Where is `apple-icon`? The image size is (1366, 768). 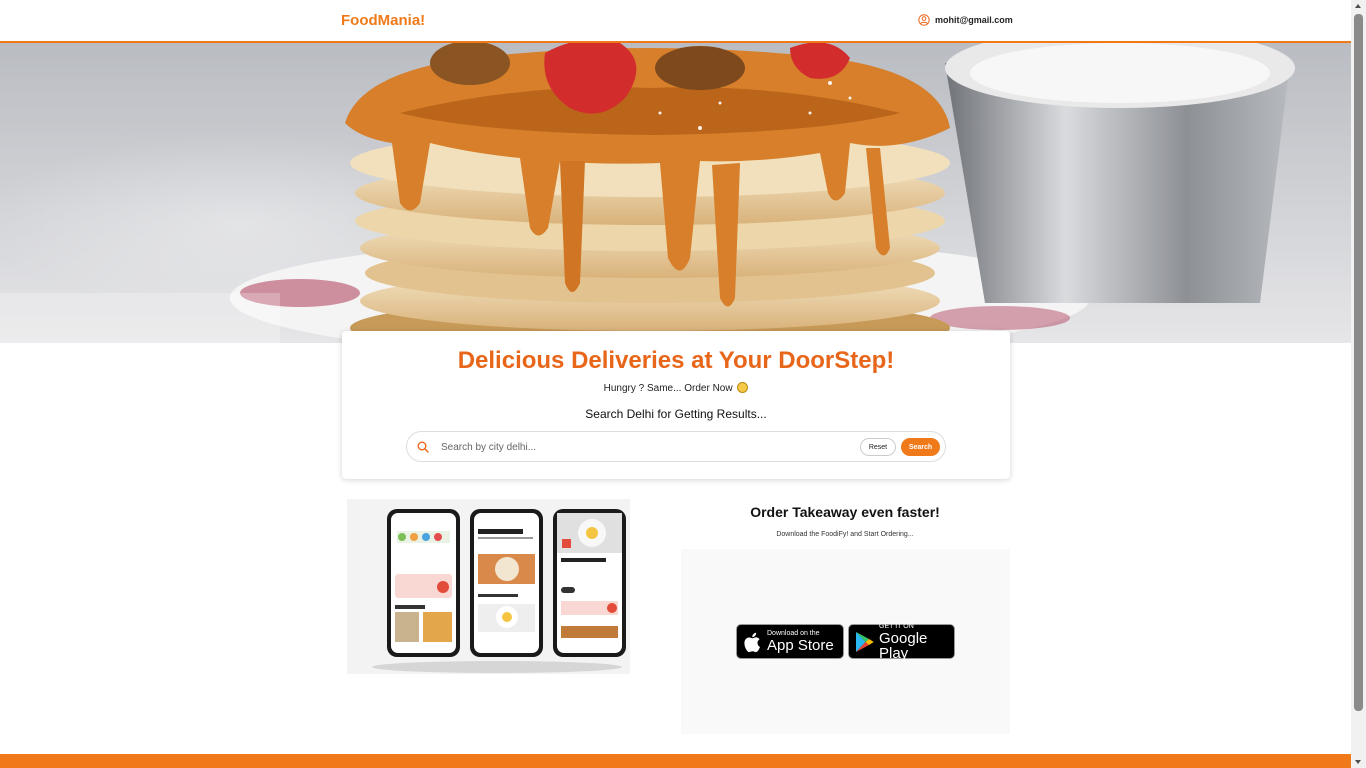 apple-icon is located at coordinates (752, 642).